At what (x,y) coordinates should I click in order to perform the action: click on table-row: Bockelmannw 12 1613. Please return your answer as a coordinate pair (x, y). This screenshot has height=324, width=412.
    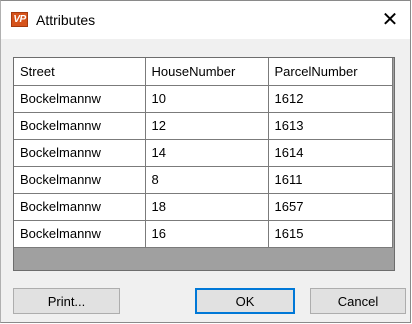
    Looking at the image, I should click on (203, 125).